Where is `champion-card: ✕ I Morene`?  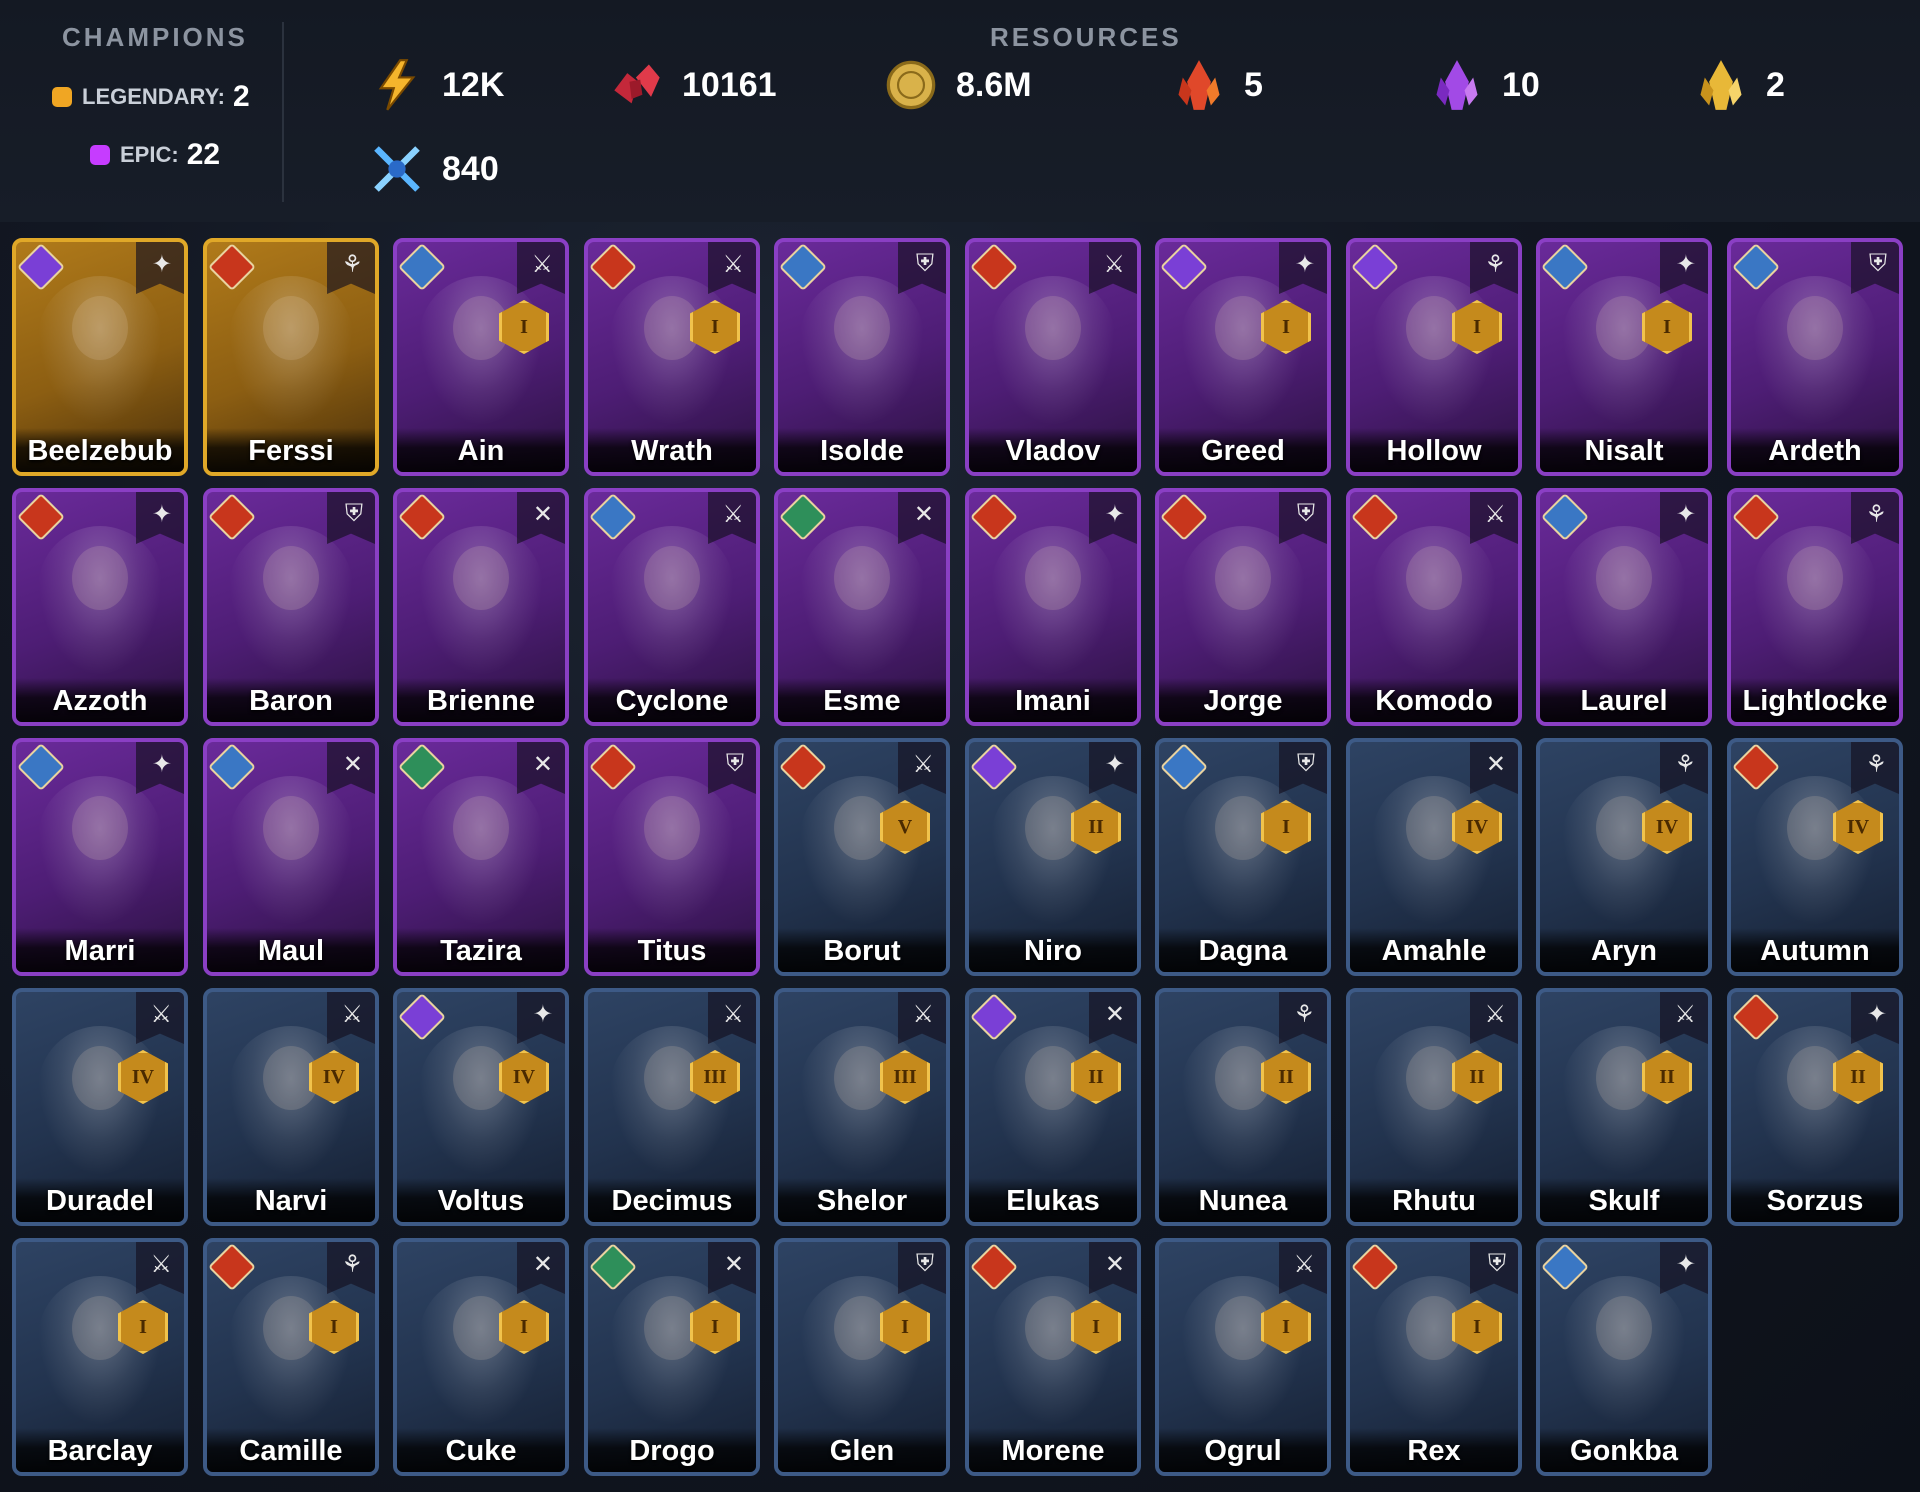 champion-card: ✕ I Morene is located at coordinates (1053, 1357).